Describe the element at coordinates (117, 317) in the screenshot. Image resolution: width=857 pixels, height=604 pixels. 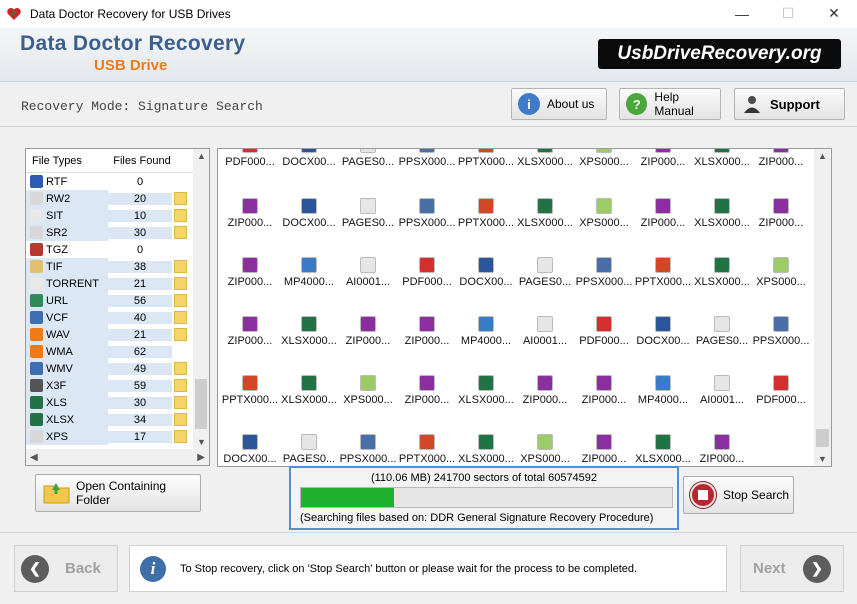
I see `file-type-row: VCF 40` at that location.